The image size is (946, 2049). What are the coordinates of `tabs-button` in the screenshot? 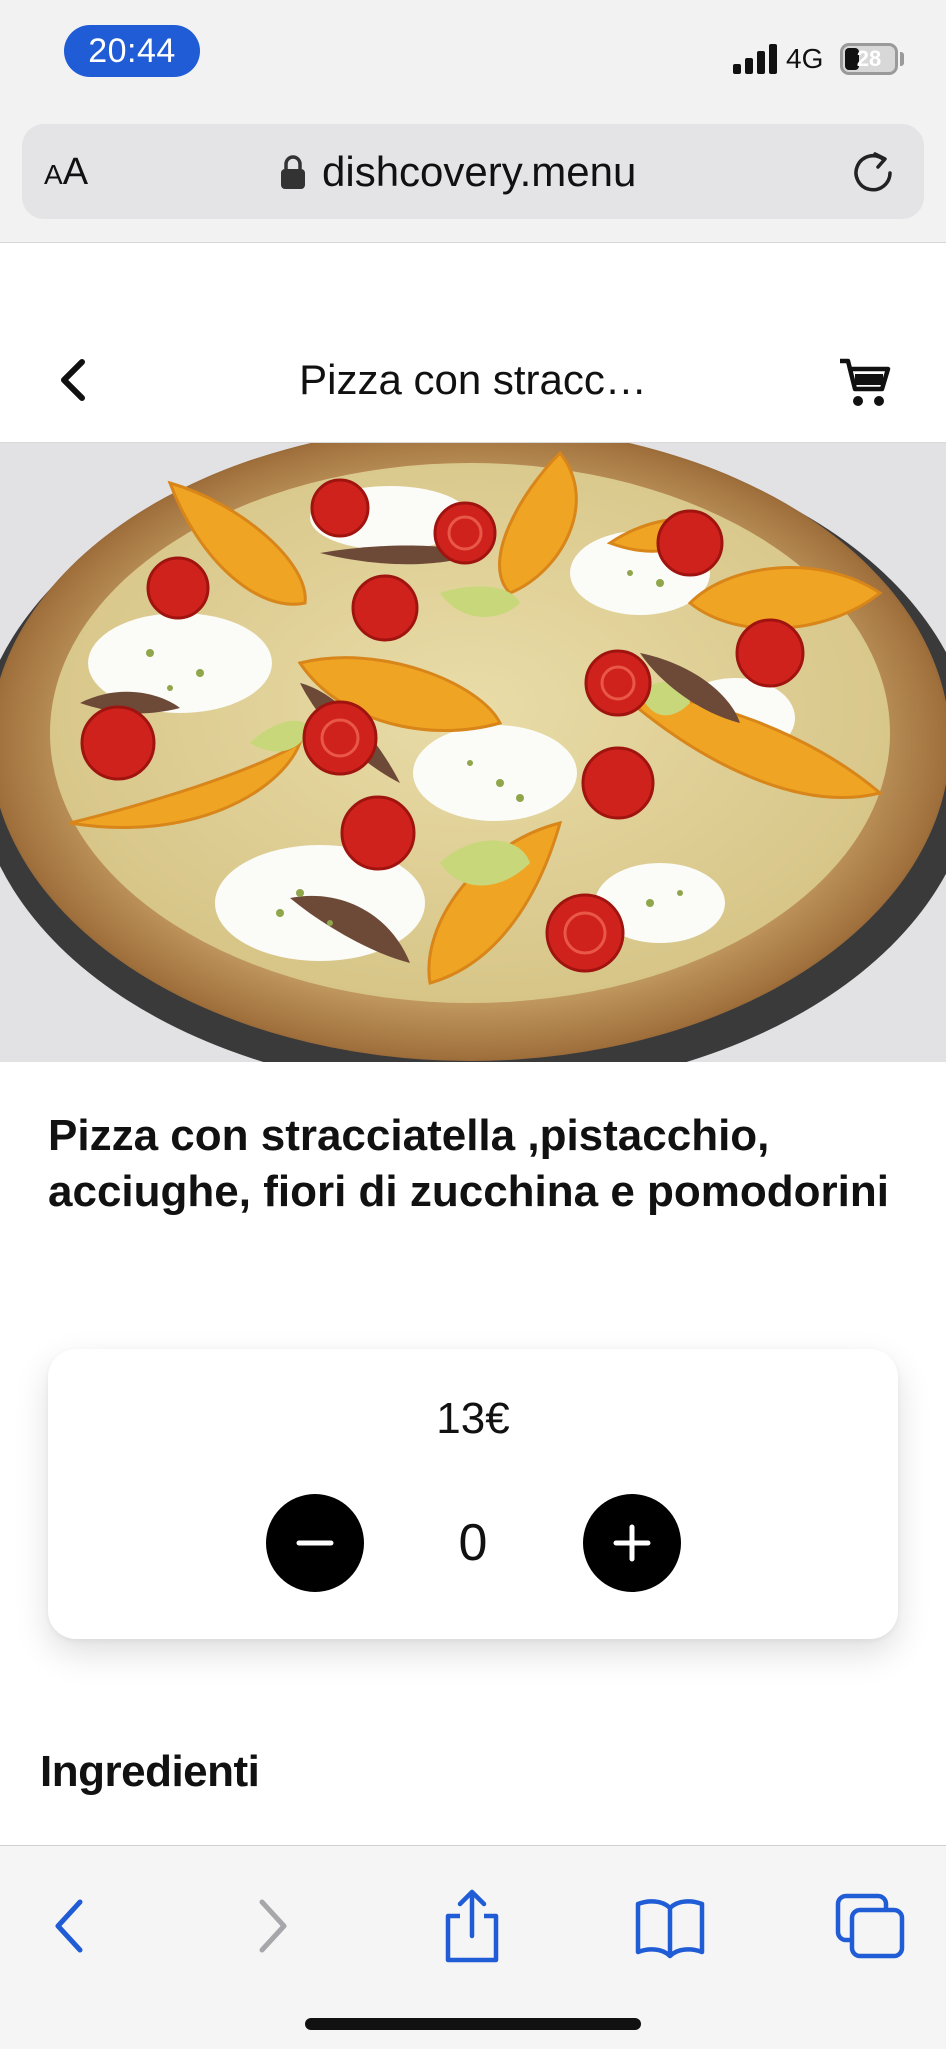 It's located at (870, 1926).